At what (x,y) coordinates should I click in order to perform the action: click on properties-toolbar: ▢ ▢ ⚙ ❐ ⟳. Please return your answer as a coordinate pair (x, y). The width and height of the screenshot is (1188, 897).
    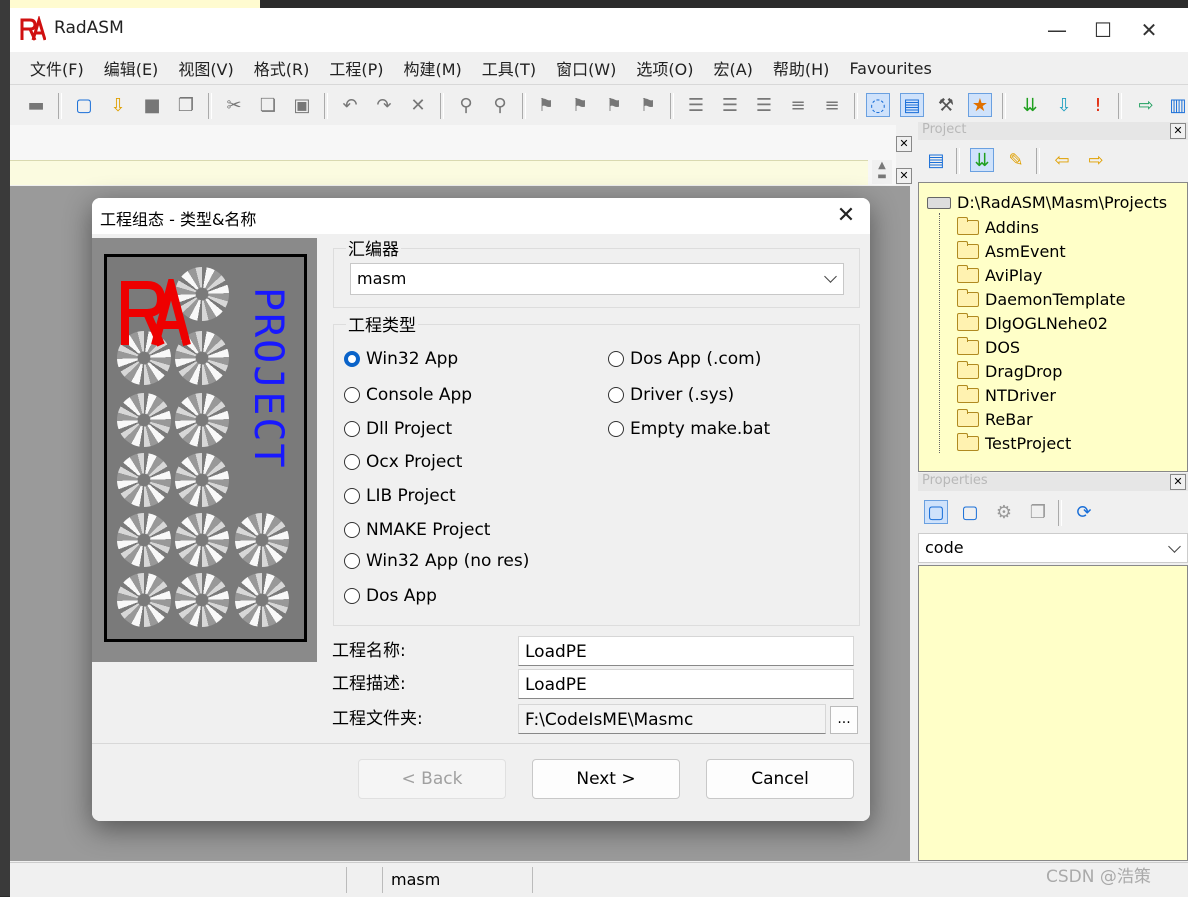
    Looking at the image, I should click on (1053, 512).